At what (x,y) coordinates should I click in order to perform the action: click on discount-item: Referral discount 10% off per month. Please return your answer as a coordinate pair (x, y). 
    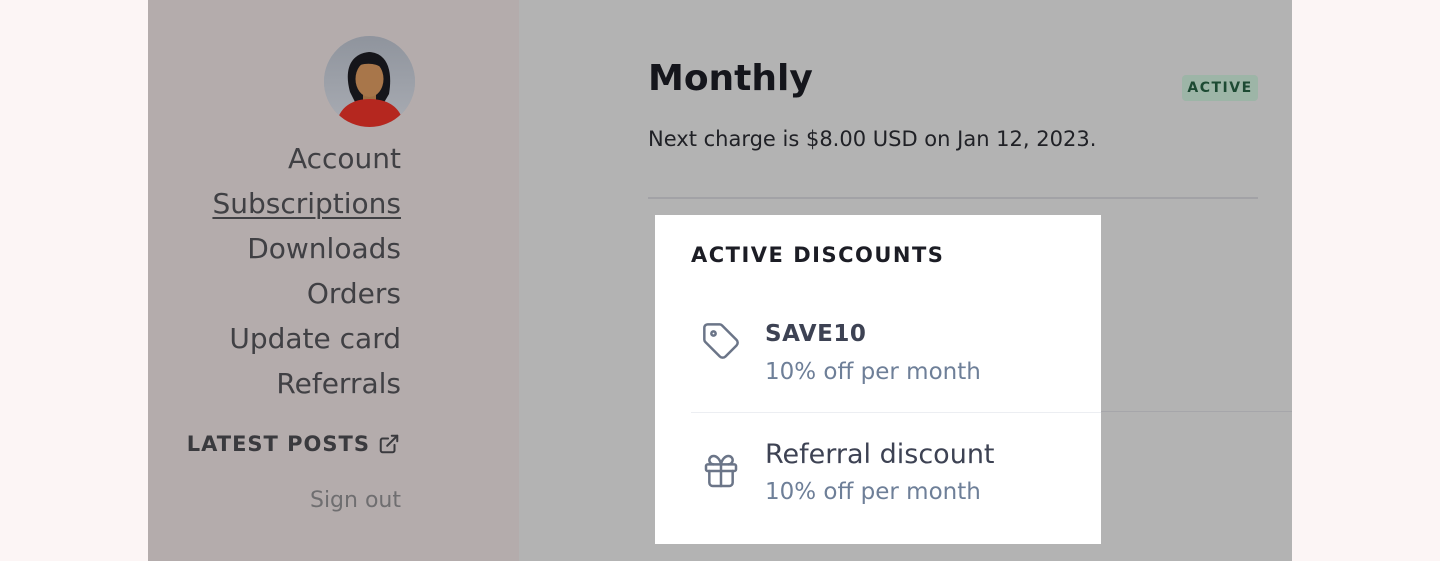
    Looking at the image, I should click on (896, 478).